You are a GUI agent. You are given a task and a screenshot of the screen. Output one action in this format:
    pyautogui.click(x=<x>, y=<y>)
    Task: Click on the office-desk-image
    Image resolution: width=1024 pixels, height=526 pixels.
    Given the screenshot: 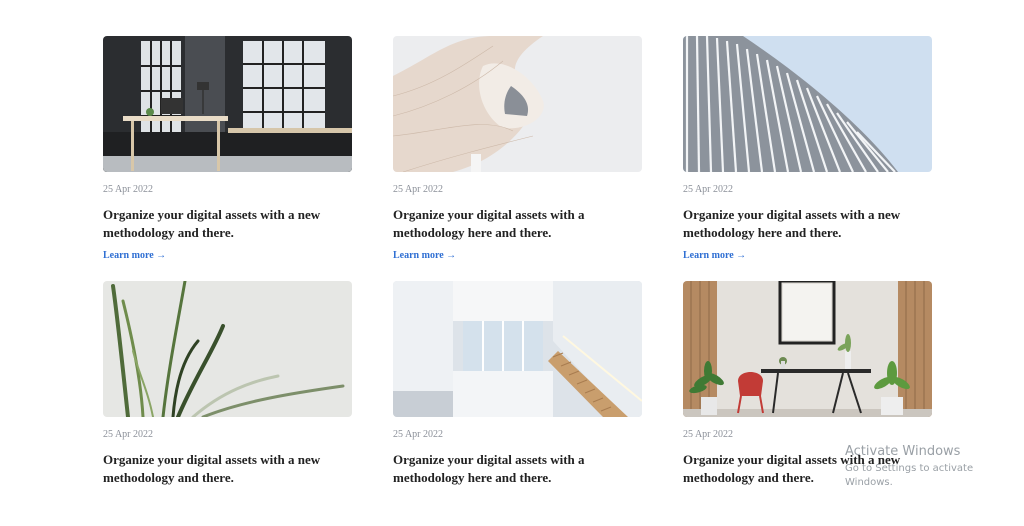 What is the action you would take?
    pyautogui.click(x=227, y=104)
    